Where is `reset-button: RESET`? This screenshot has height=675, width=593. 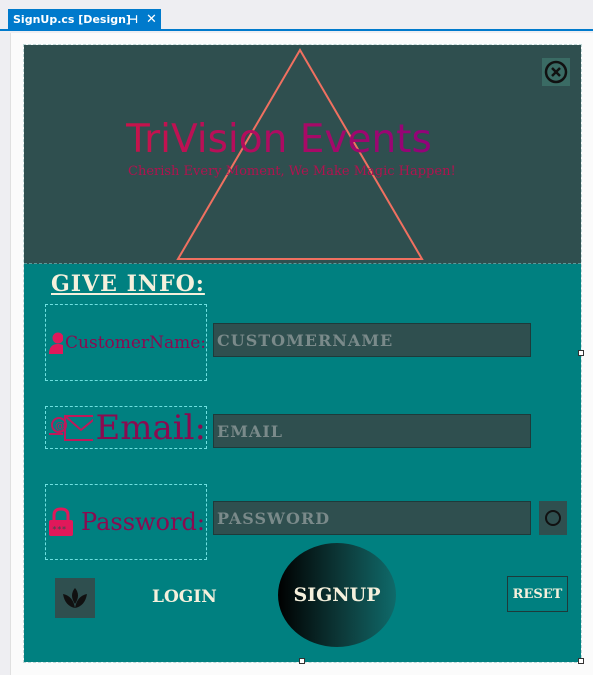 reset-button: RESET is located at coordinates (537, 594).